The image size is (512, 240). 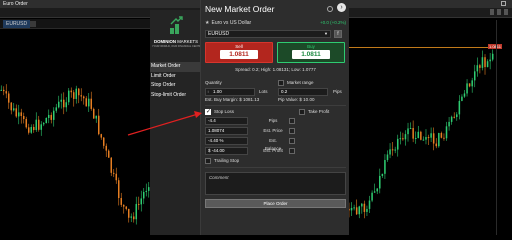 I want to click on price-axis, so click(x=504, y=127).